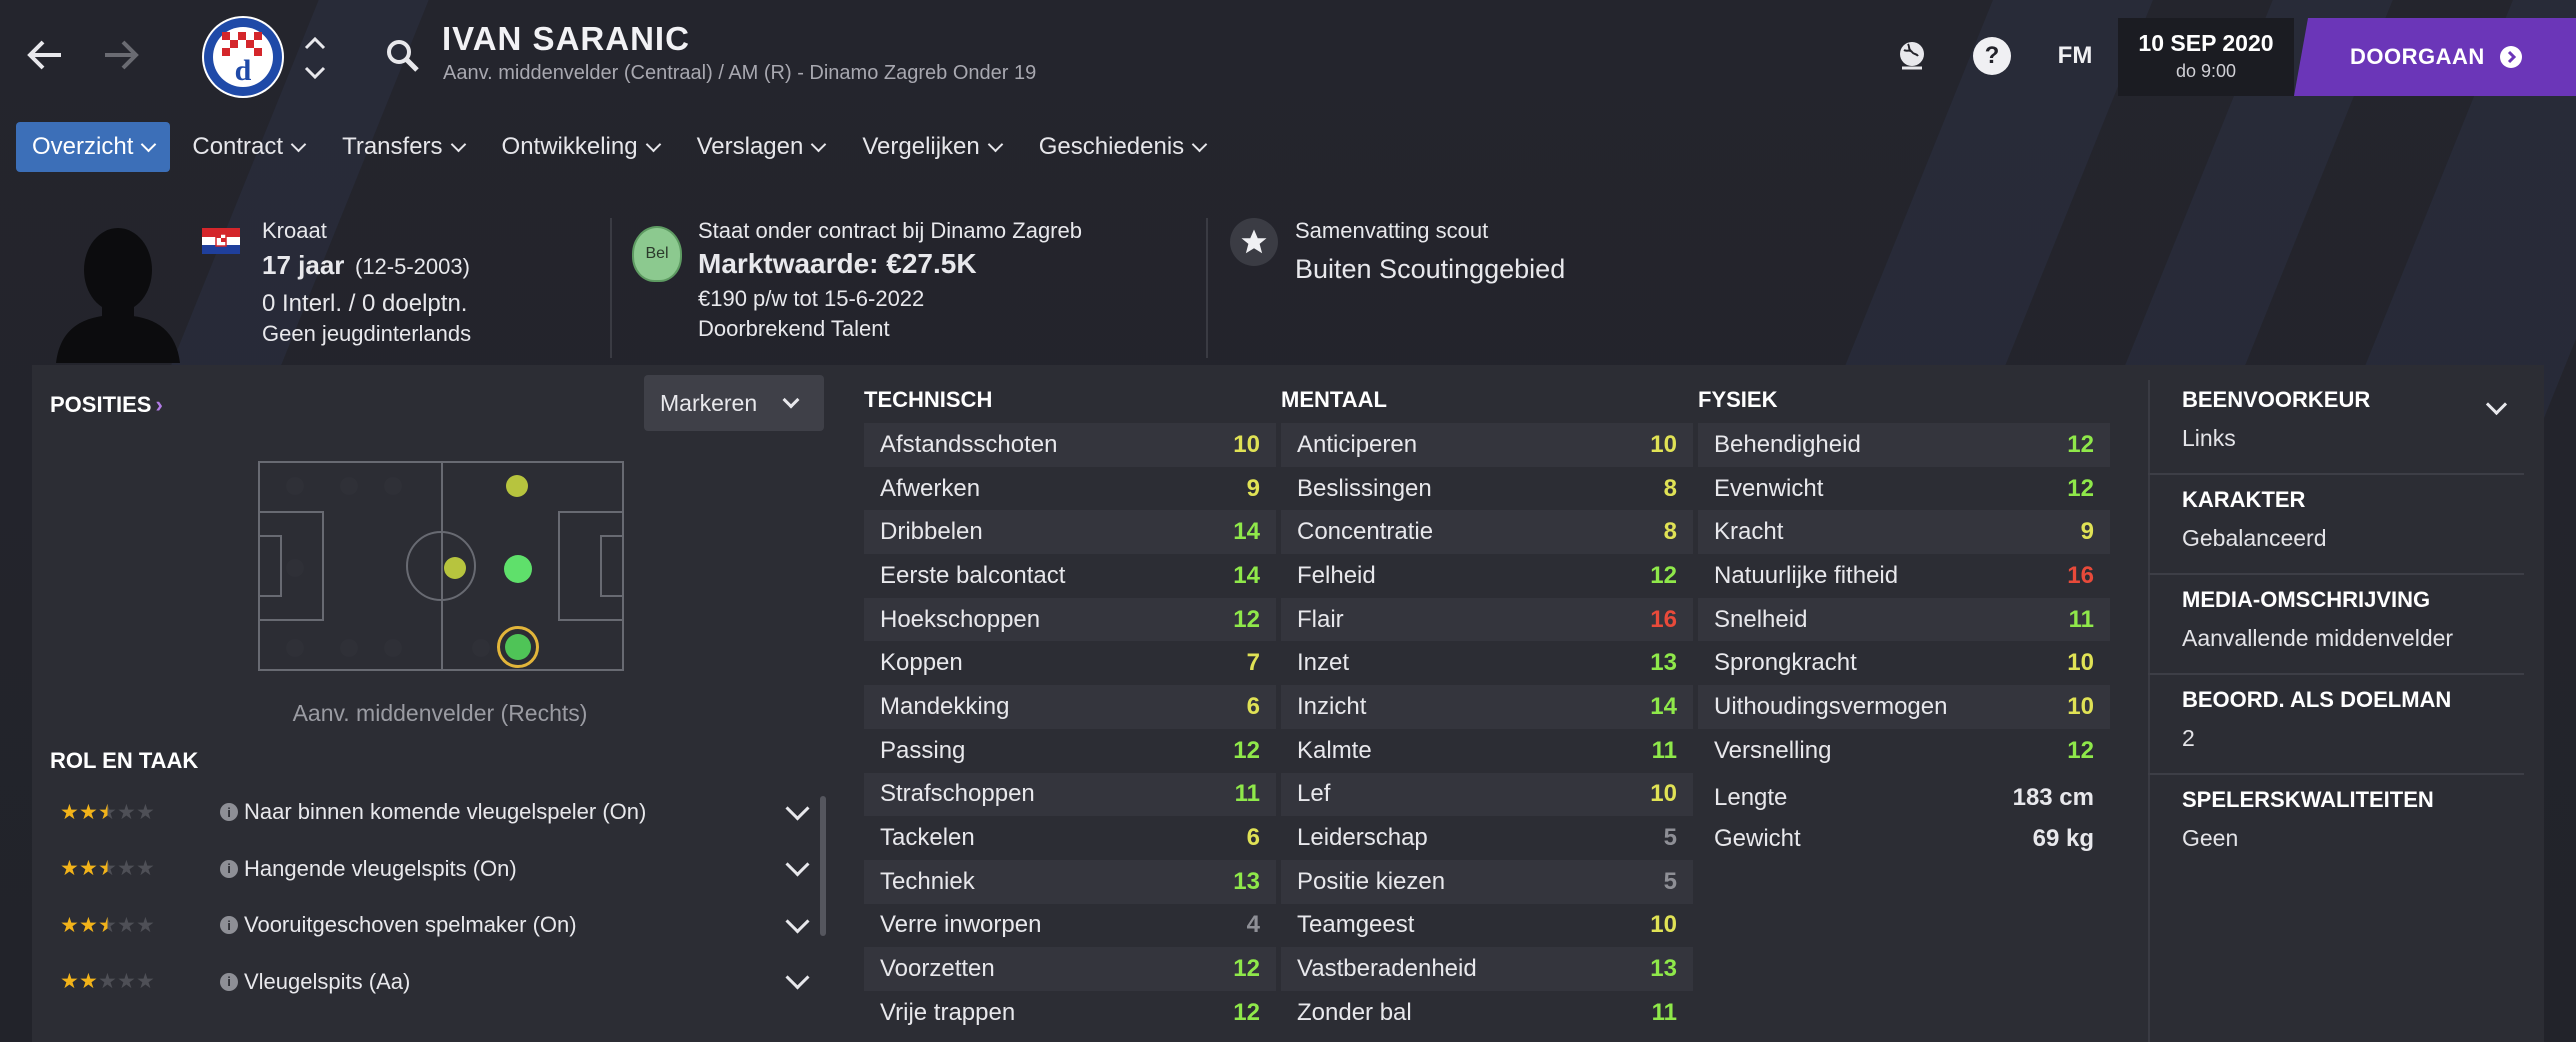  What do you see at coordinates (124, 760) in the screenshot?
I see `roles-title: ROL EN TAAK` at bounding box center [124, 760].